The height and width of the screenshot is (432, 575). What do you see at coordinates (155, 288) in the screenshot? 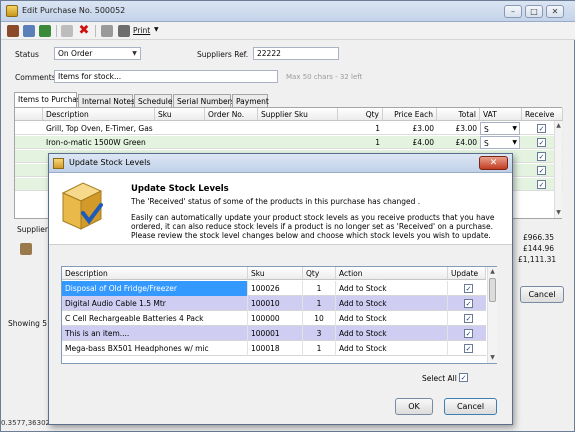
I see `item-description: Disposal of Old Fridge/Freezer` at bounding box center [155, 288].